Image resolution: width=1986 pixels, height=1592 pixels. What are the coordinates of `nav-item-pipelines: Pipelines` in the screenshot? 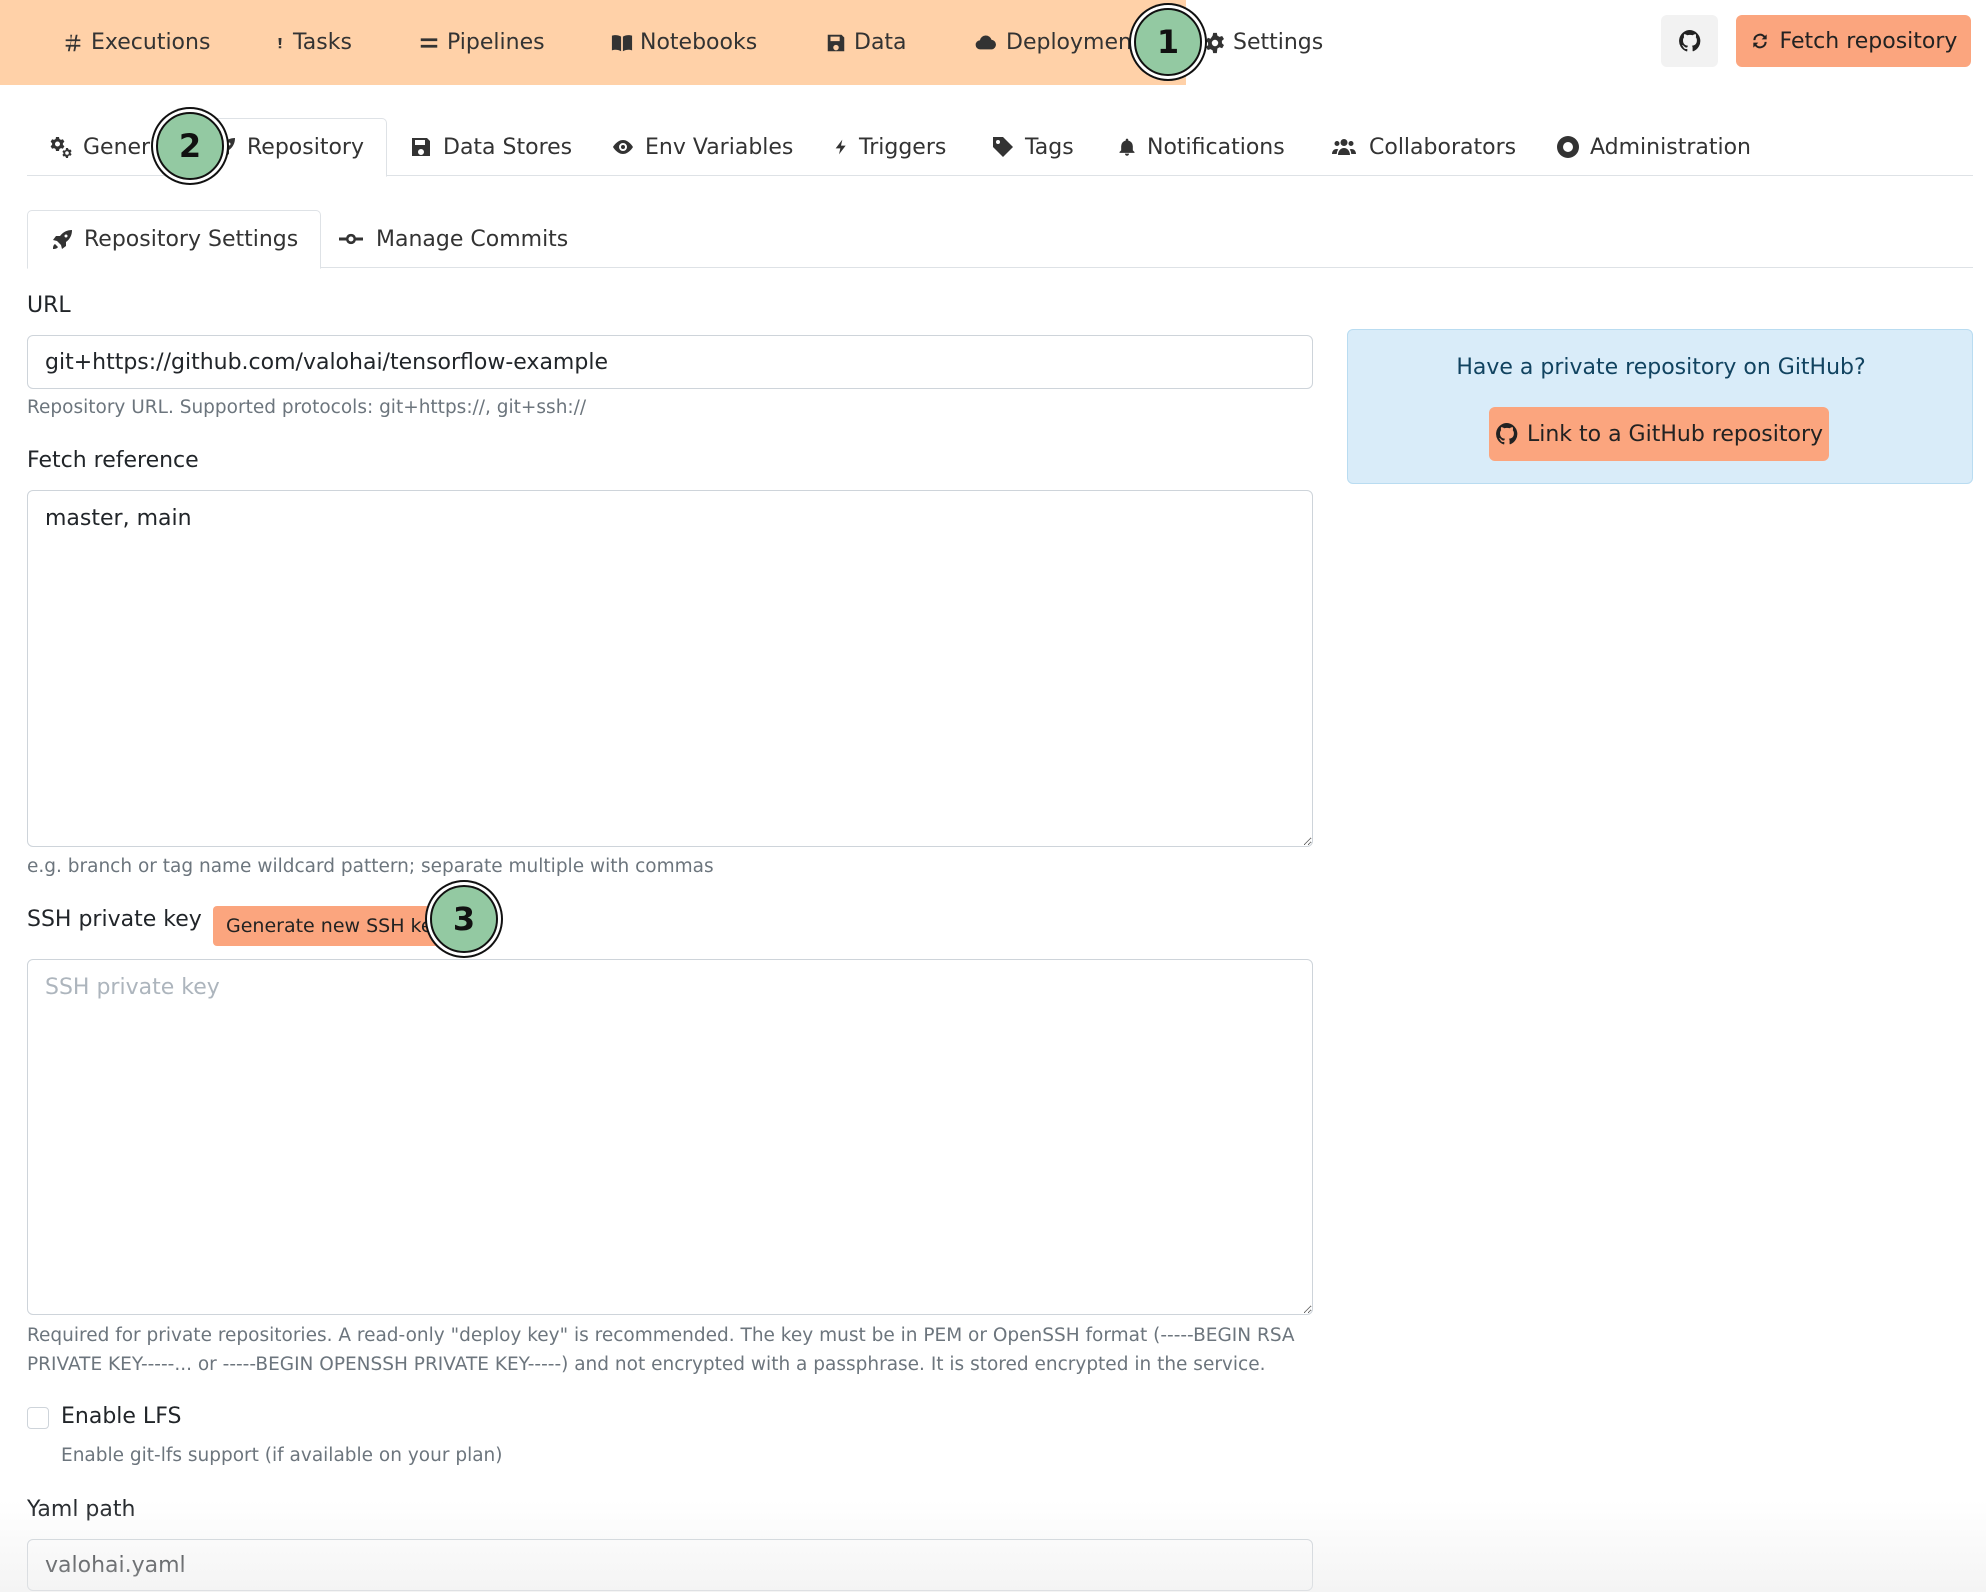 It's located at (481, 42).